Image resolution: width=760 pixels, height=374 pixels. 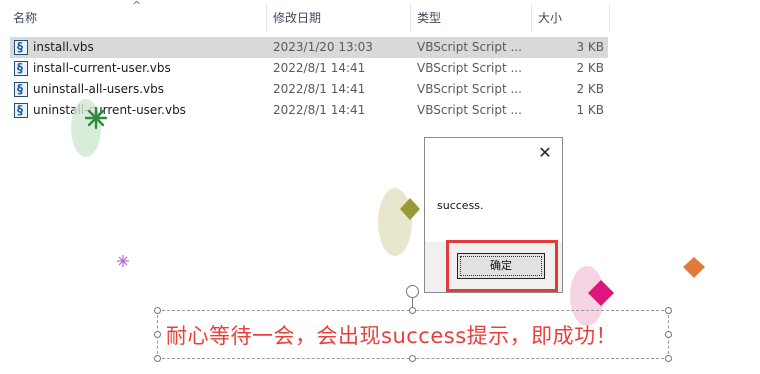 I want to click on dialog-content-area: ✕ success., so click(x=493, y=190).